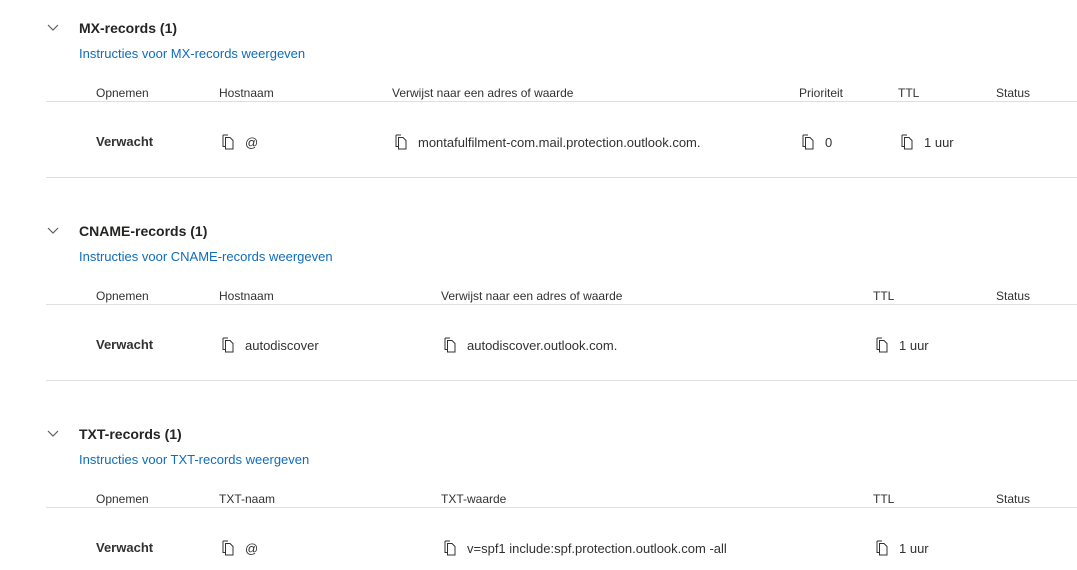 This screenshot has height=570, width=1077. What do you see at coordinates (194, 459) in the screenshot?
I see `instructions-link: Instructies voor TXT-records weergeven` at bounding box center [194, 459].